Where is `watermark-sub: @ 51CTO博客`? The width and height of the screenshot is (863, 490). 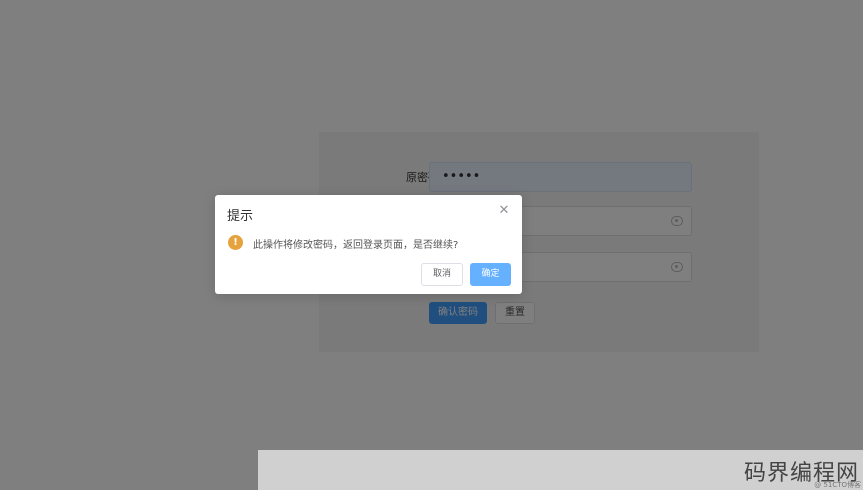
watermark-sub: @ 51CTO博客 is located at coordinates (837, 485).